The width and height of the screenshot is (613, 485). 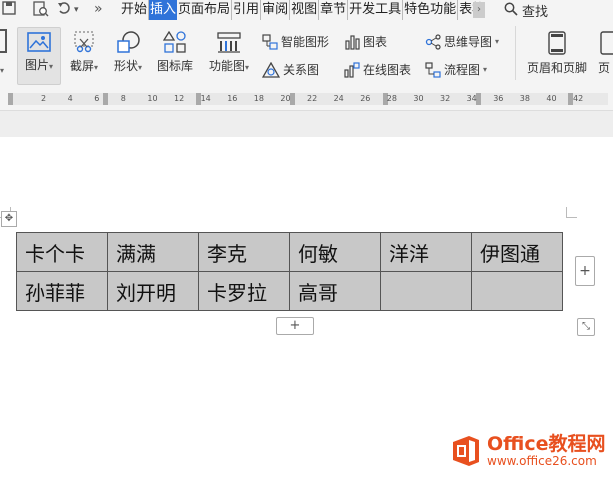 I want to click on ruler-number: 10, so click(x=152, y=98).